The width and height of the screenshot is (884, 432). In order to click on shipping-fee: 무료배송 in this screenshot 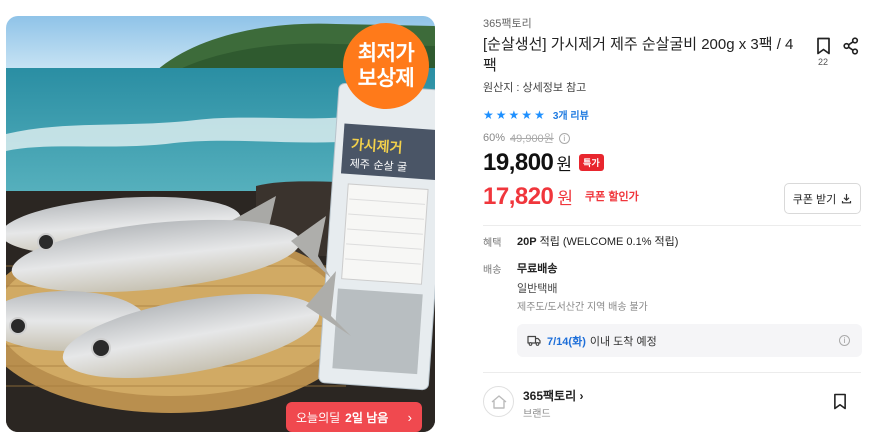, I will do `click(537, 269)`.